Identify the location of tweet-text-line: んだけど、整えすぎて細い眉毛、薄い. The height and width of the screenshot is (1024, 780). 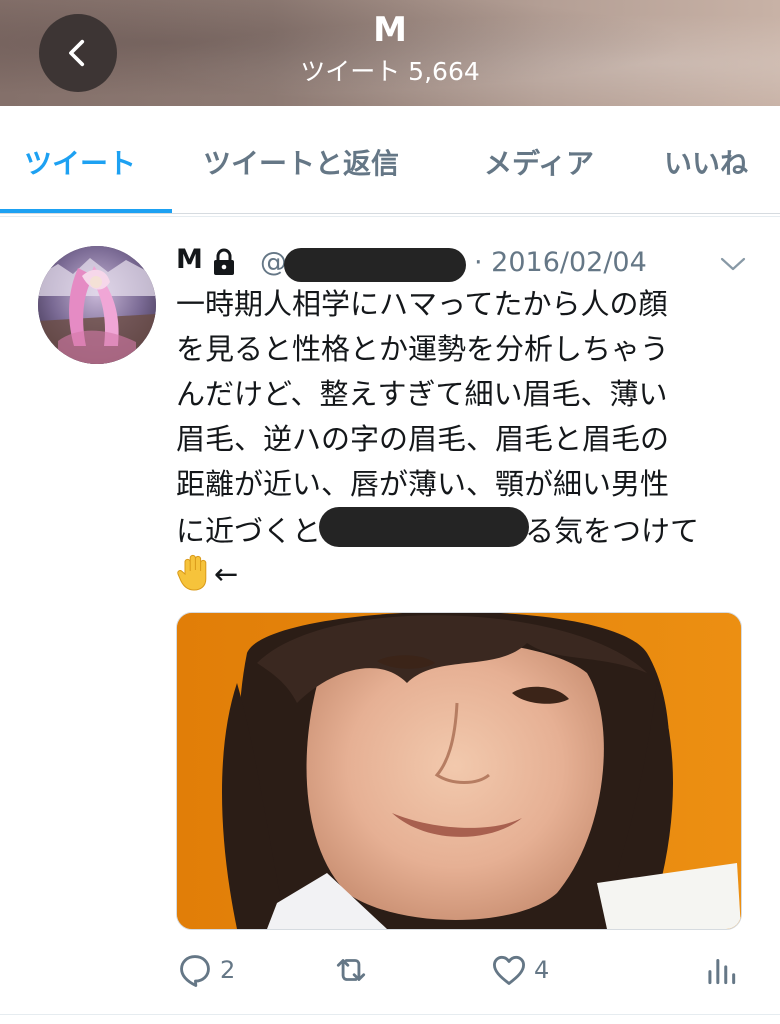
(422, 394).